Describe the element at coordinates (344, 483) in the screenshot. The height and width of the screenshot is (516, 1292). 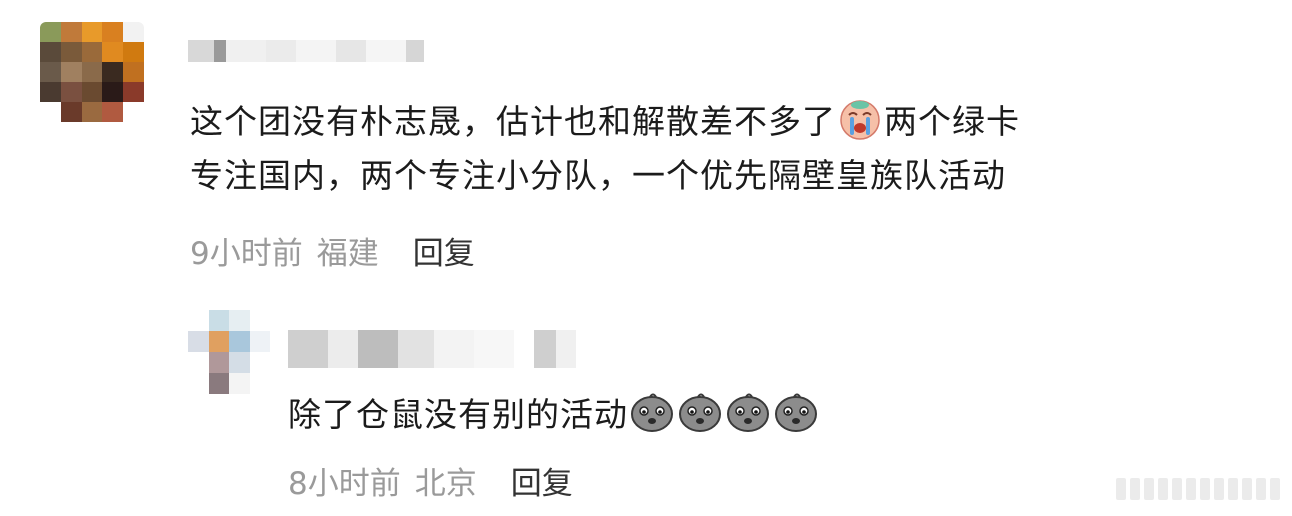
I see `reply-time: 8小时前` at that location.